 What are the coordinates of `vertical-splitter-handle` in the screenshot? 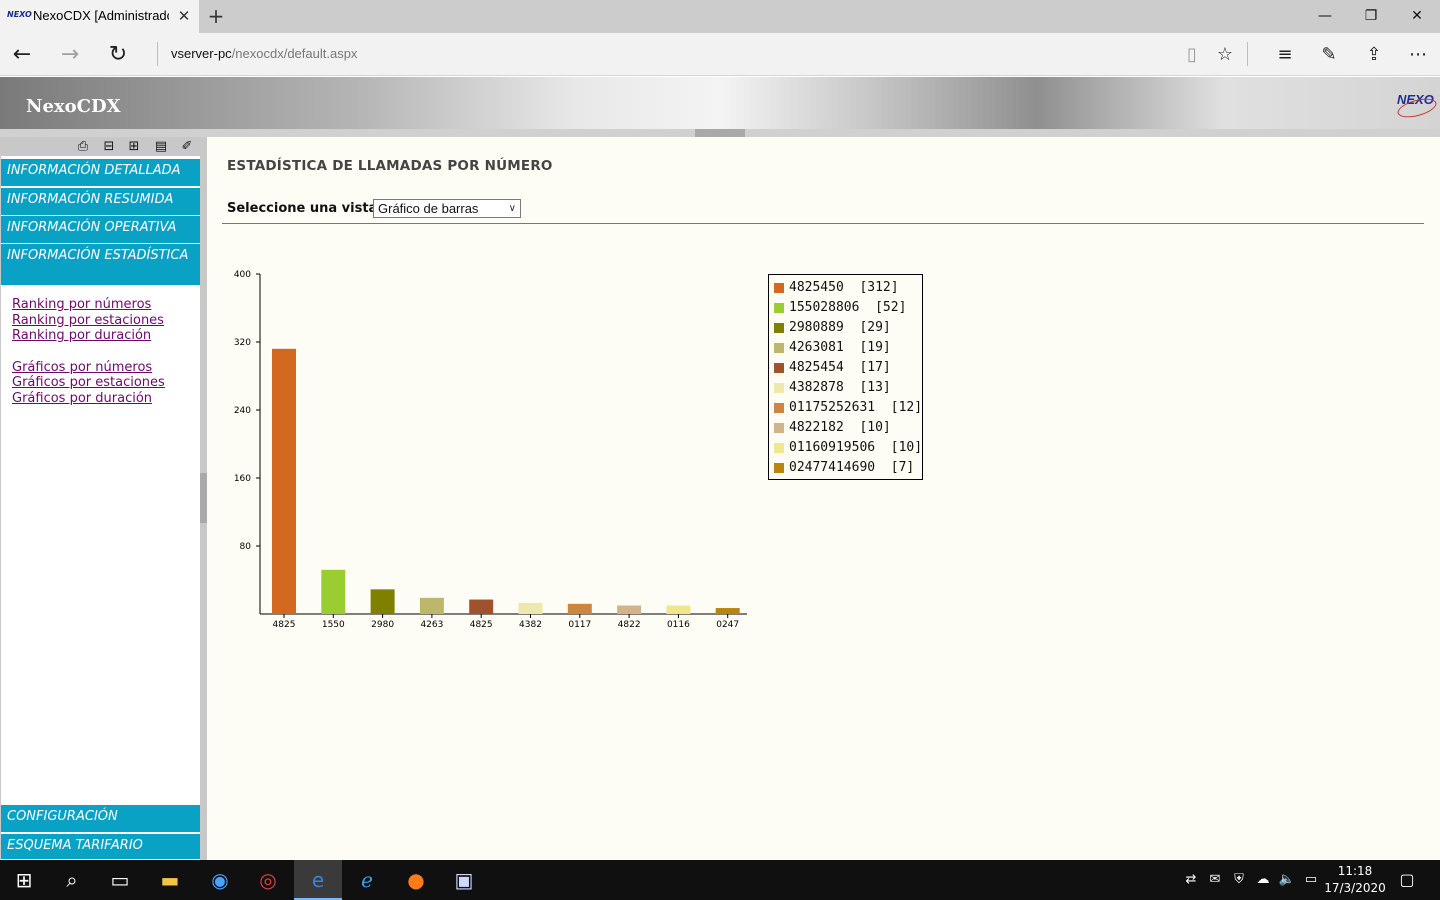 It's located at (203, 498).